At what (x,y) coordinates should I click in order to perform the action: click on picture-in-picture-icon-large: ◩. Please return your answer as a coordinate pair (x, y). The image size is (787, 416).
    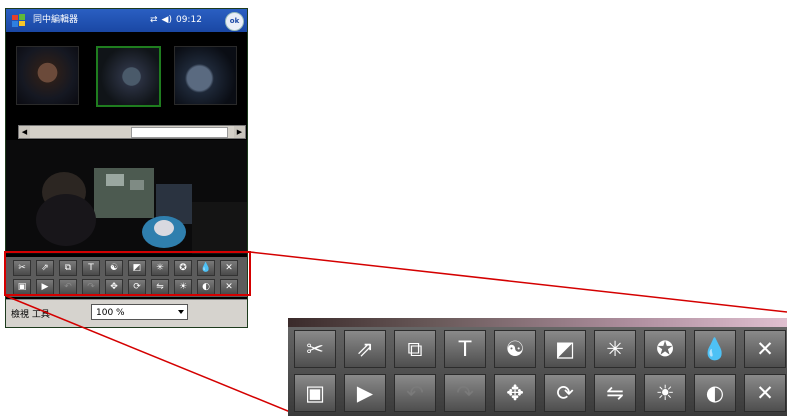
    Looking at the image, I should click on (565, 349).